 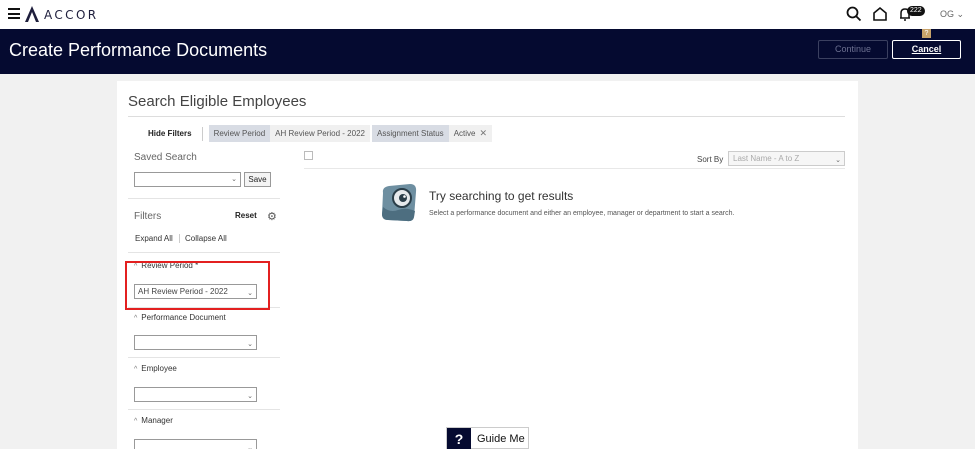 I want to click on menu-icon, so click(x=14, y=13).